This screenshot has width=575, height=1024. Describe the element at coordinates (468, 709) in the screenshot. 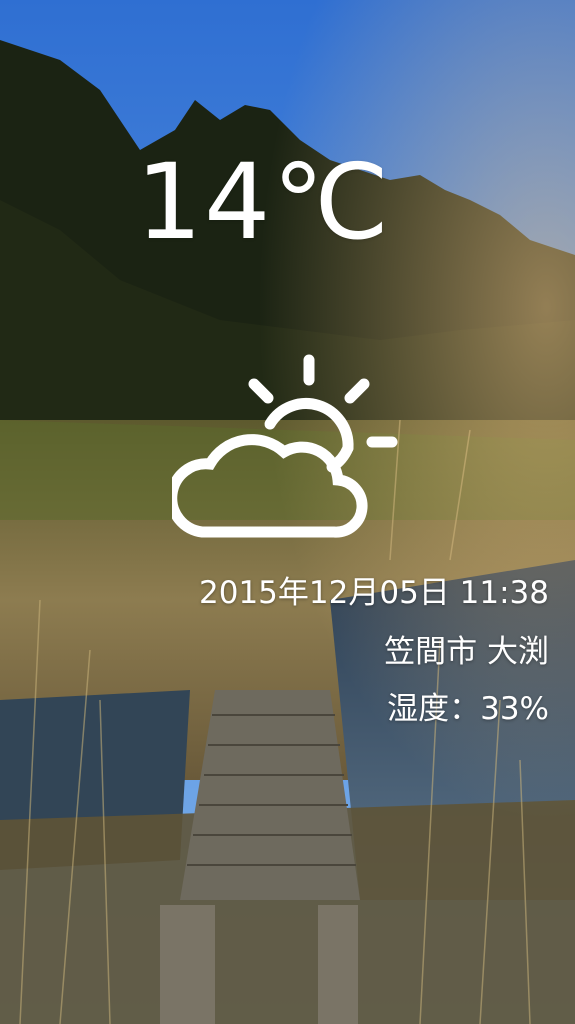

I see `humidity-value: 湿度：33%` at that location.